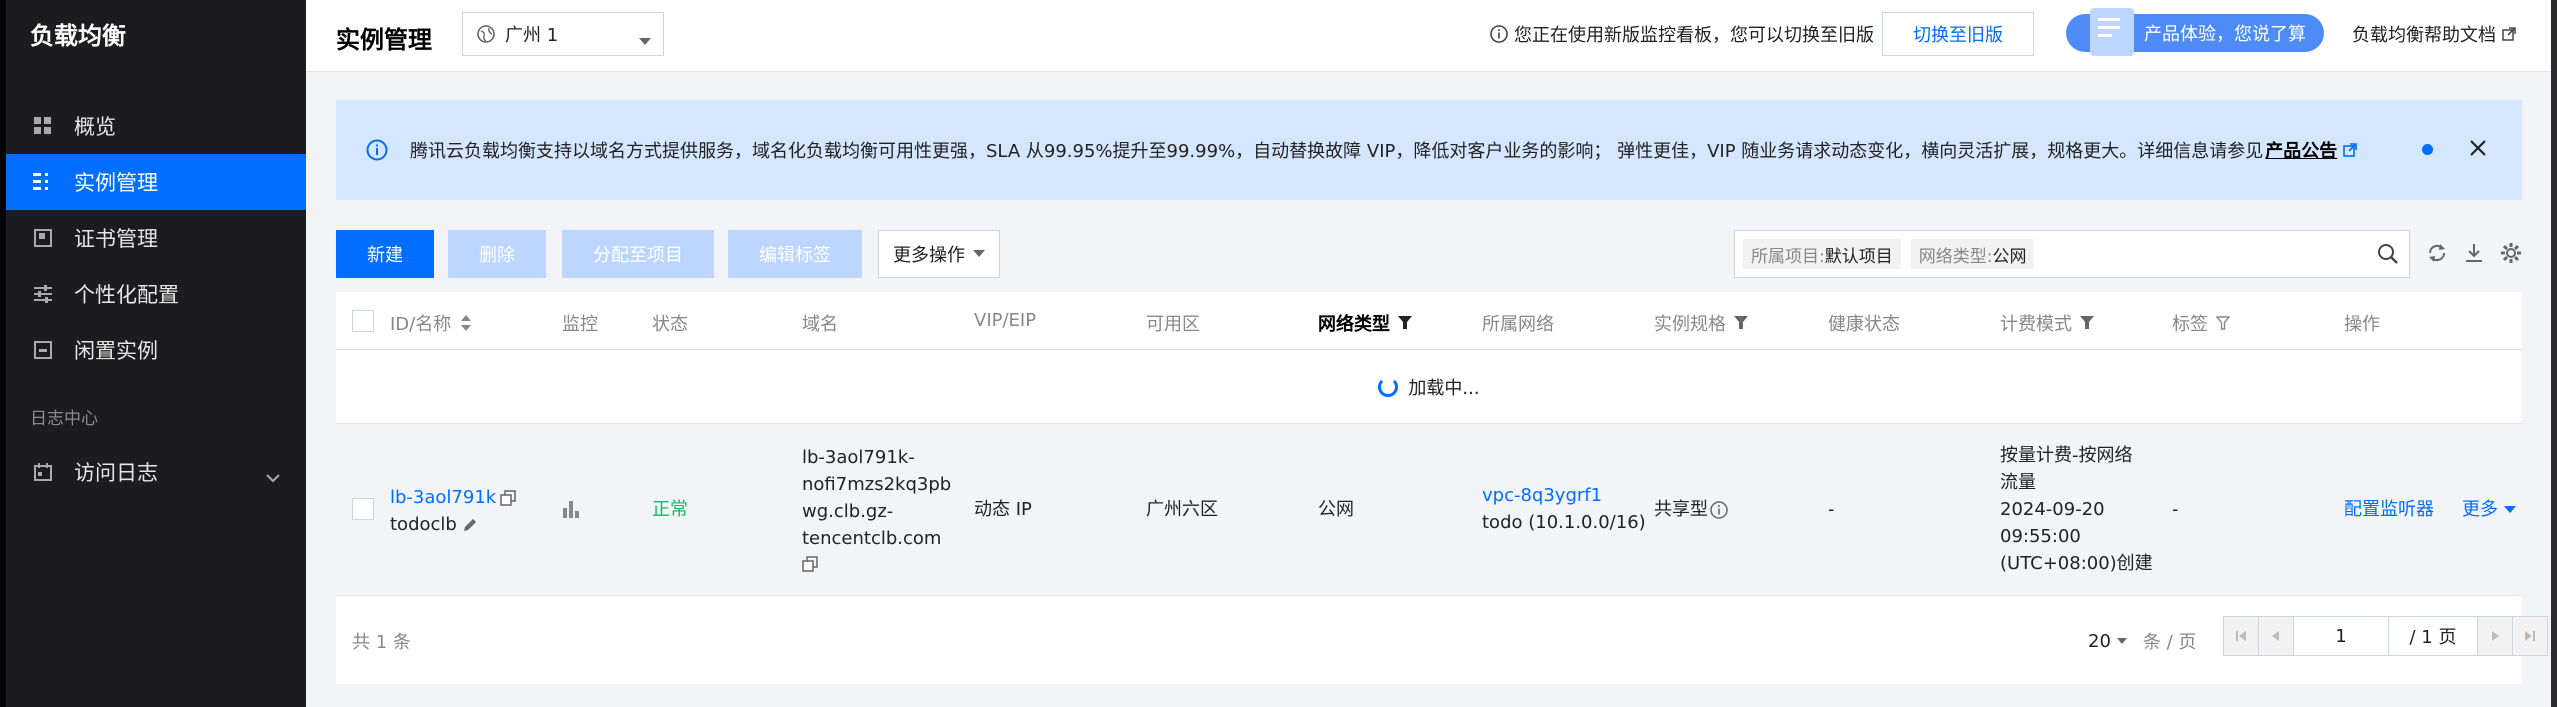 The image size is (2557, 707). What do you see at coordinates (858, 457) in the screenshot?
I see `domain-line: lb-3aol791k-` at bounding box center [858, 457].